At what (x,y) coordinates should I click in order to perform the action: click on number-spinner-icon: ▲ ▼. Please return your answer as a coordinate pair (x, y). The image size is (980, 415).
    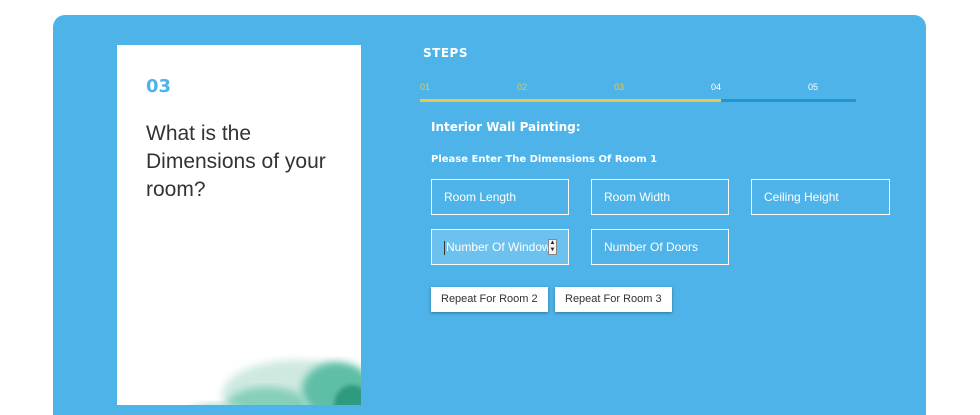
    Looking at the image, I should click on (552, 247).